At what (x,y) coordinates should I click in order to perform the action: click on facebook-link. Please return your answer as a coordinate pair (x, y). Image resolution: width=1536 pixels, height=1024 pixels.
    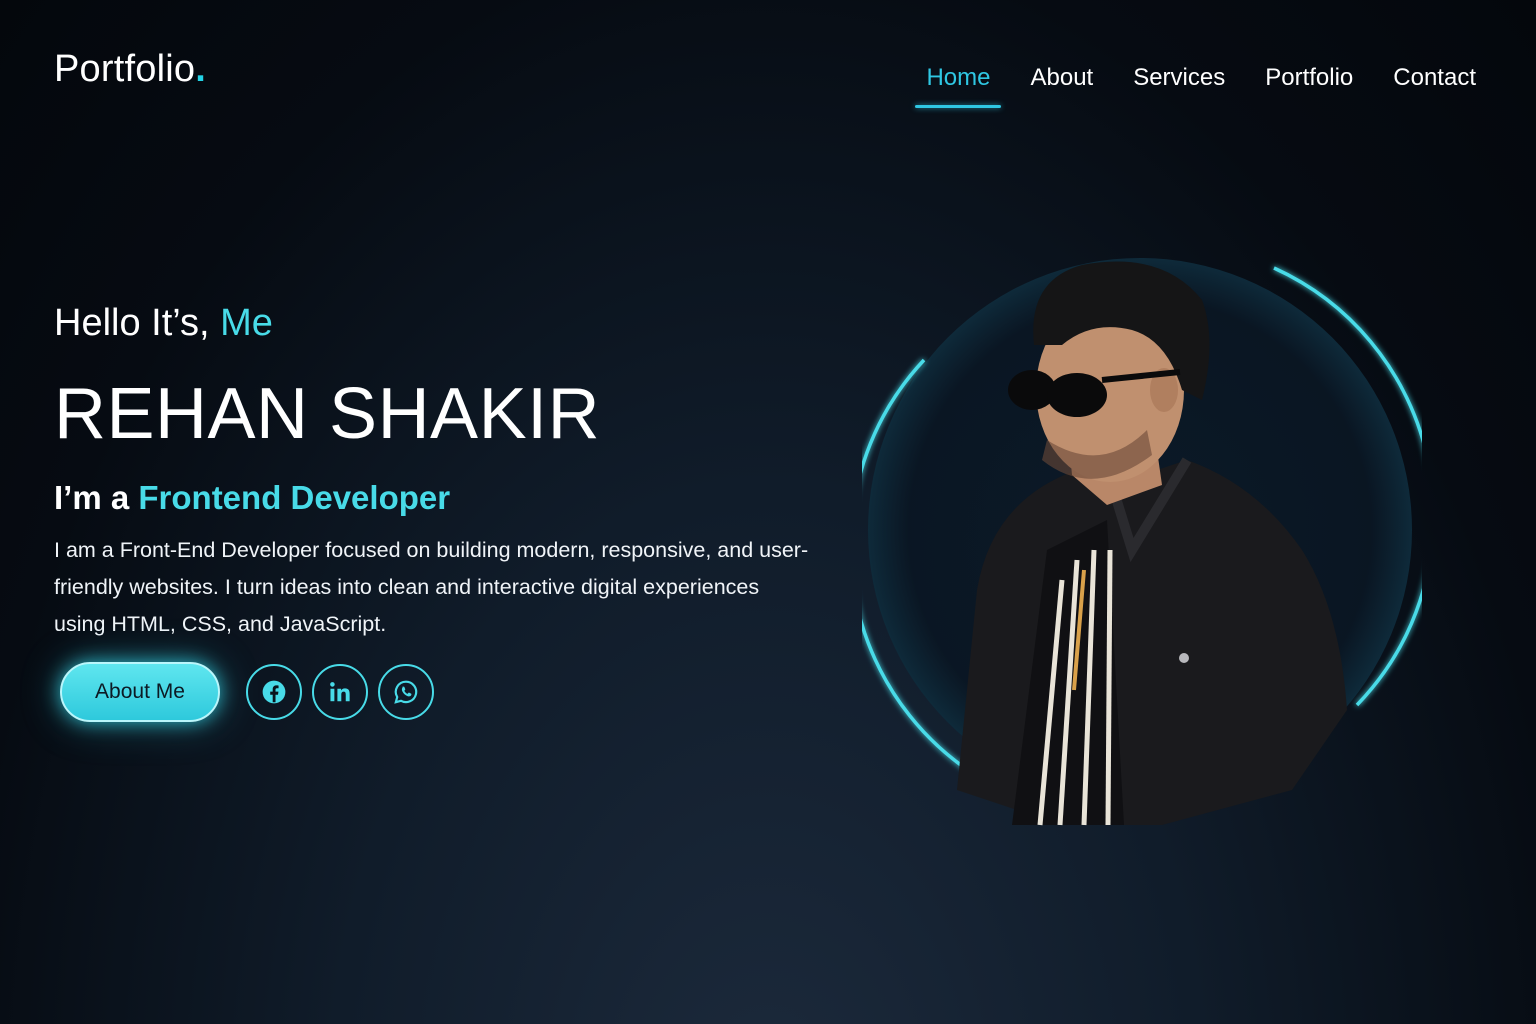
    Looking at the image, I should click on (274, 692).